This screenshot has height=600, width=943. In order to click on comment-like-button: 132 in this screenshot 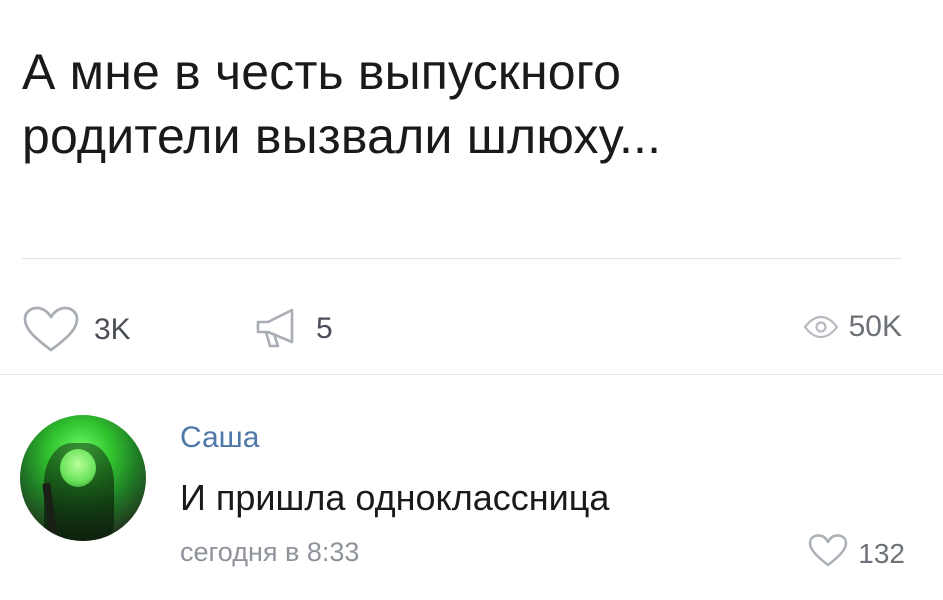, I will do `click(856, 553)`.